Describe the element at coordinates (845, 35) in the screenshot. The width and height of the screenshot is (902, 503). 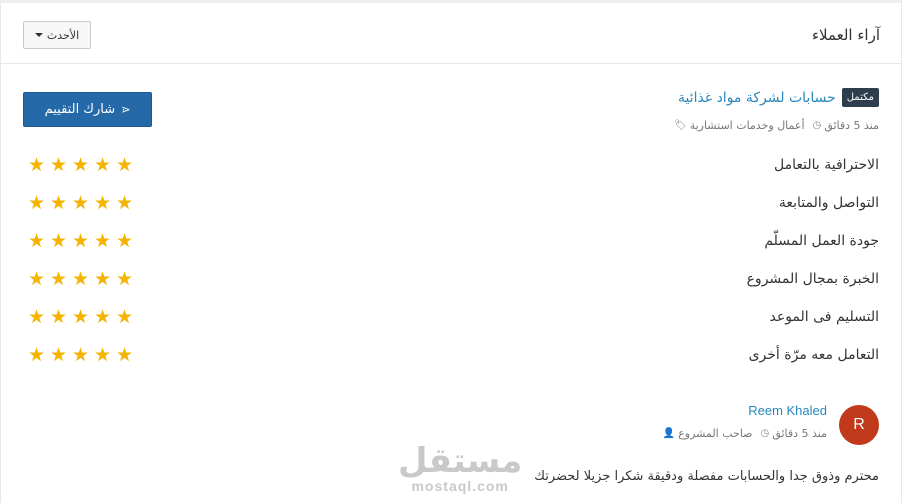
I see `page-title: آراء العملاء` at that location.